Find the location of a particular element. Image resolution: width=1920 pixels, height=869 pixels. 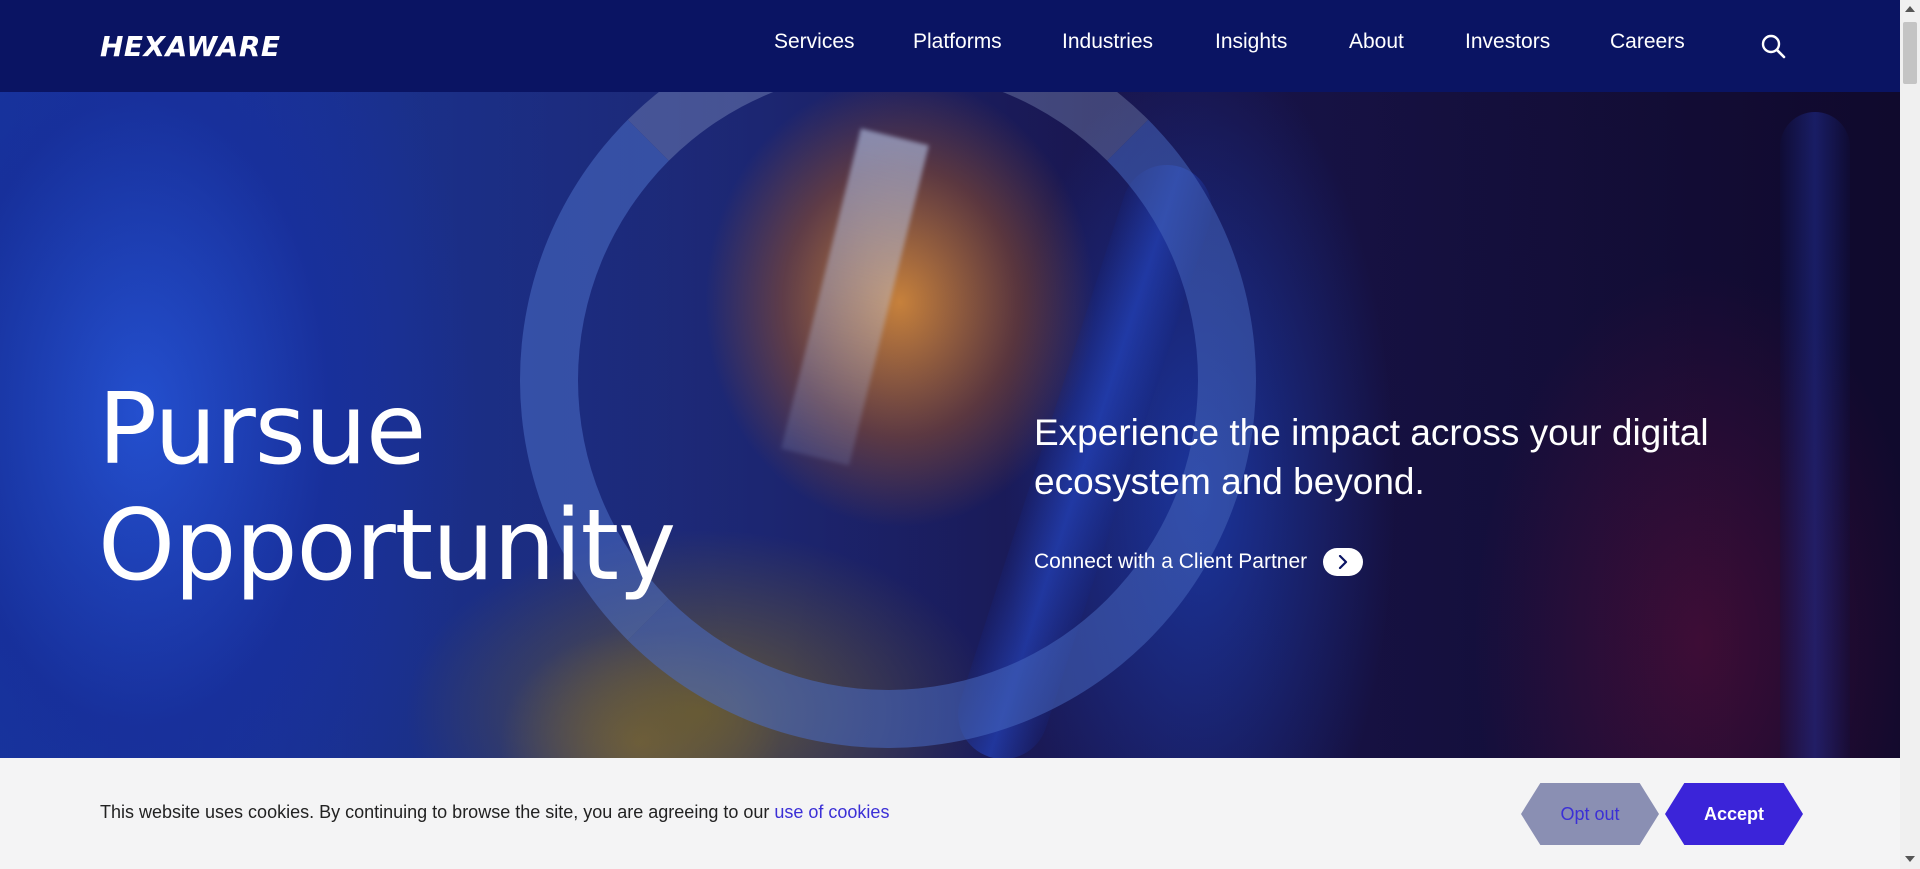

nav-item-investors: Investors is located at coordinates (1507, 42).